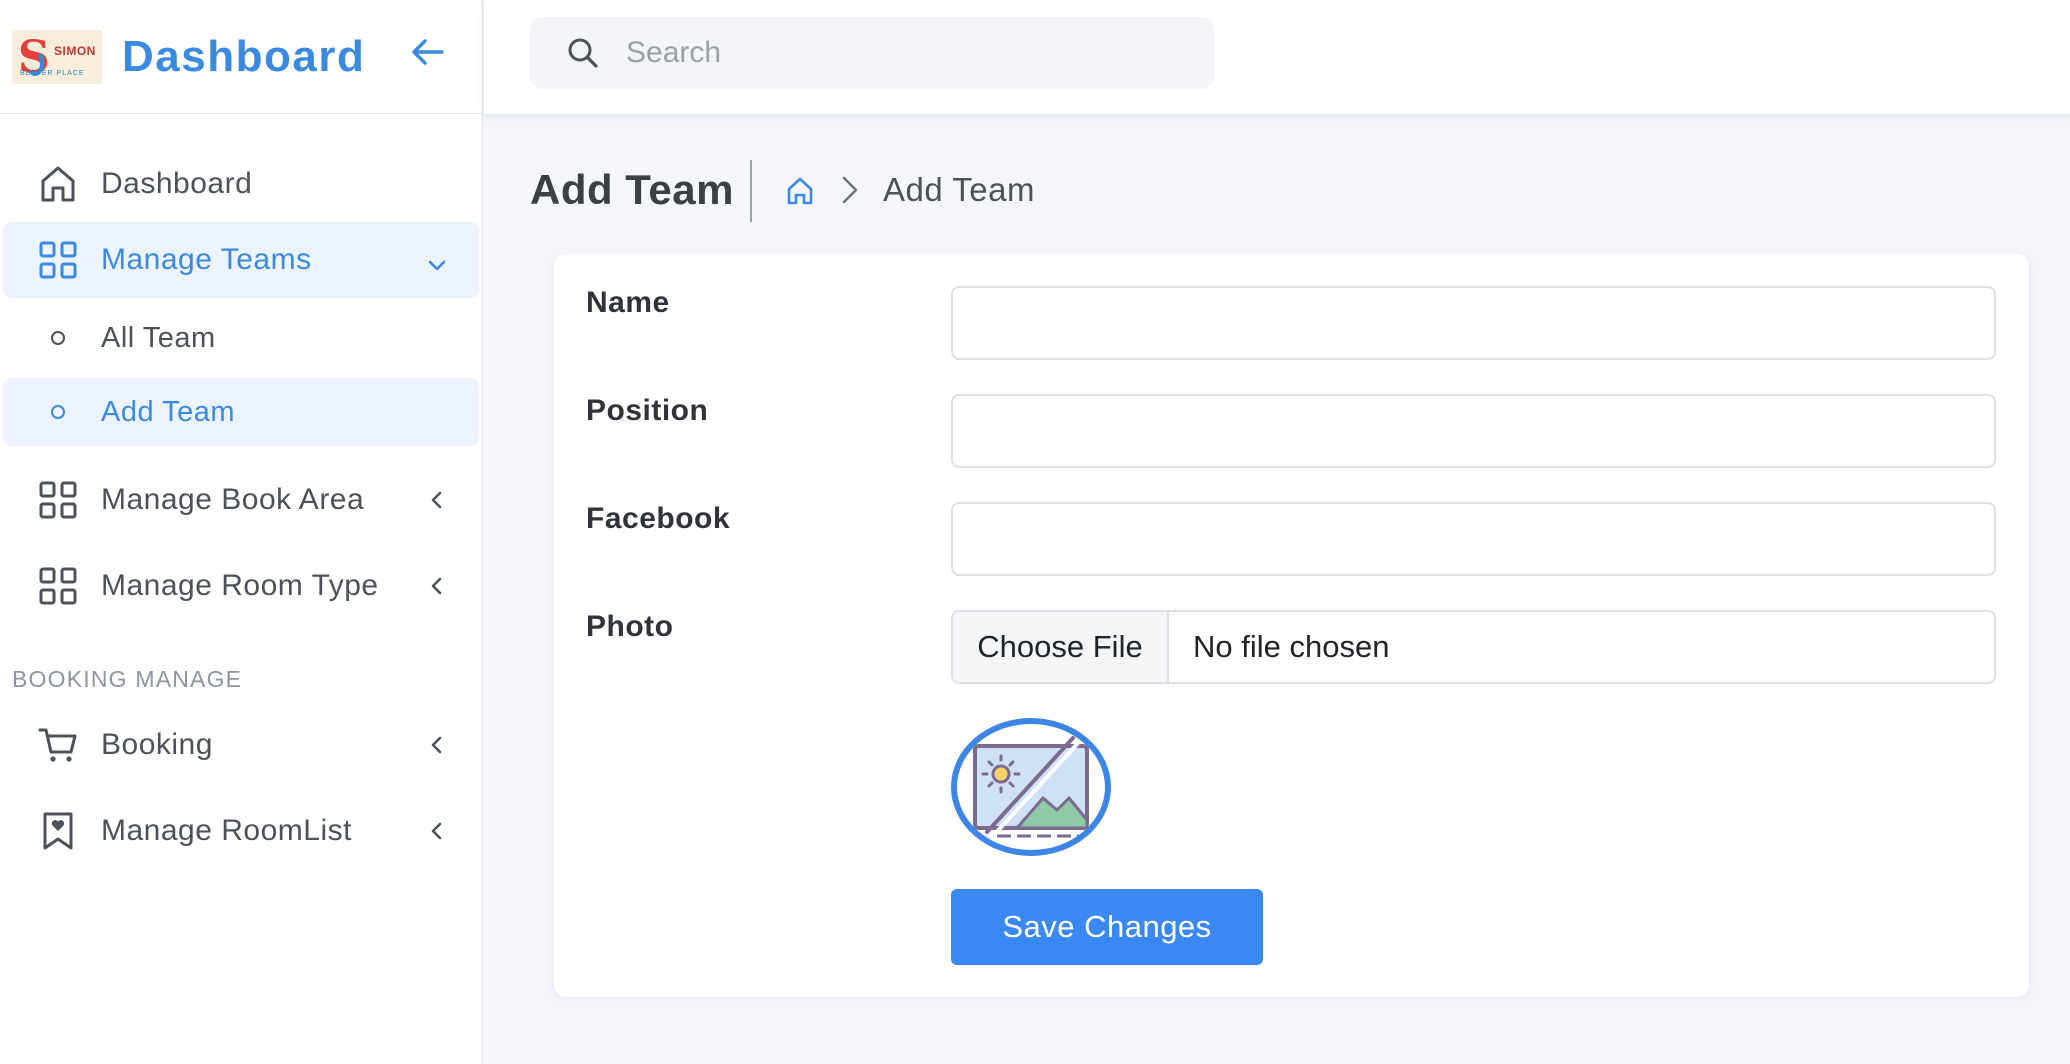 This screenshot has height=1064, width=2070. I want to click on facebook-label: Facebook, so click(658, 518).